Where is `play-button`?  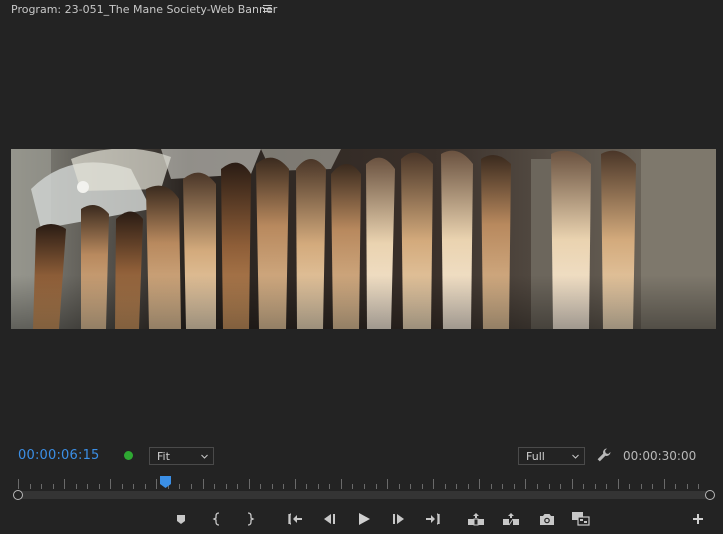 play-button is located at coordinates (364, 519).